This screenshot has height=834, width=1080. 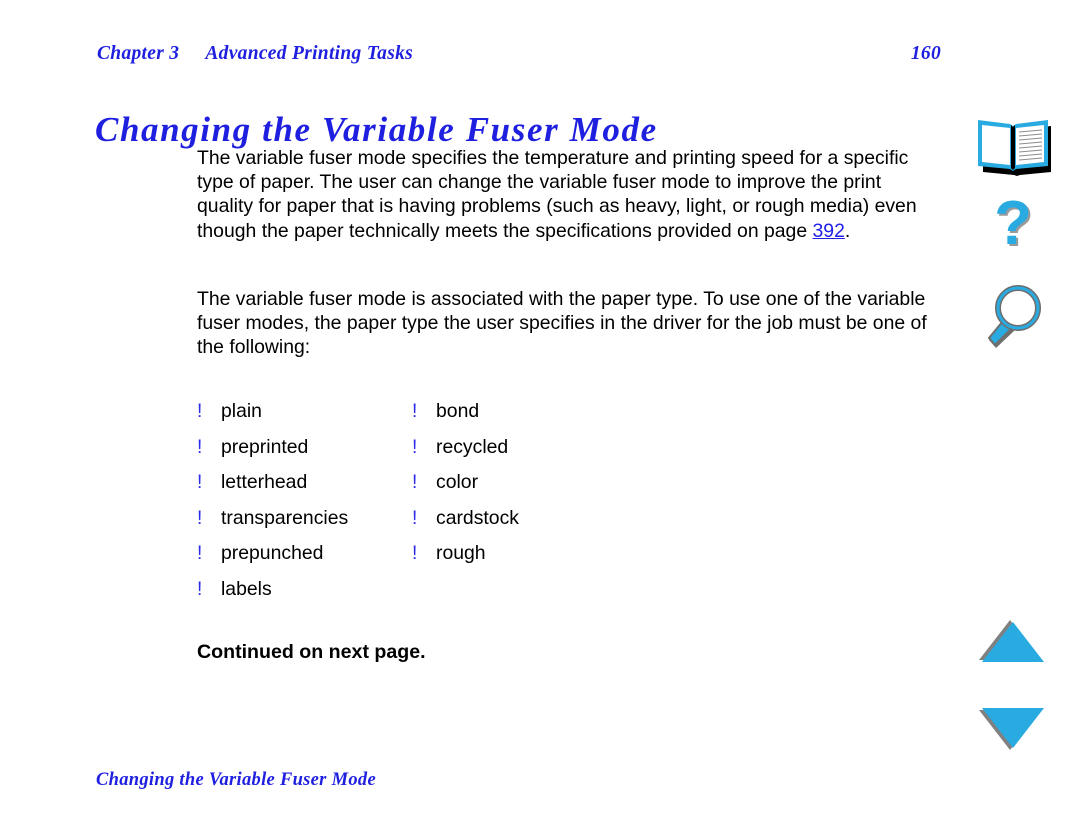 I want to click on list-row: ! prepunched ! rough, so click(x=477, y=560).